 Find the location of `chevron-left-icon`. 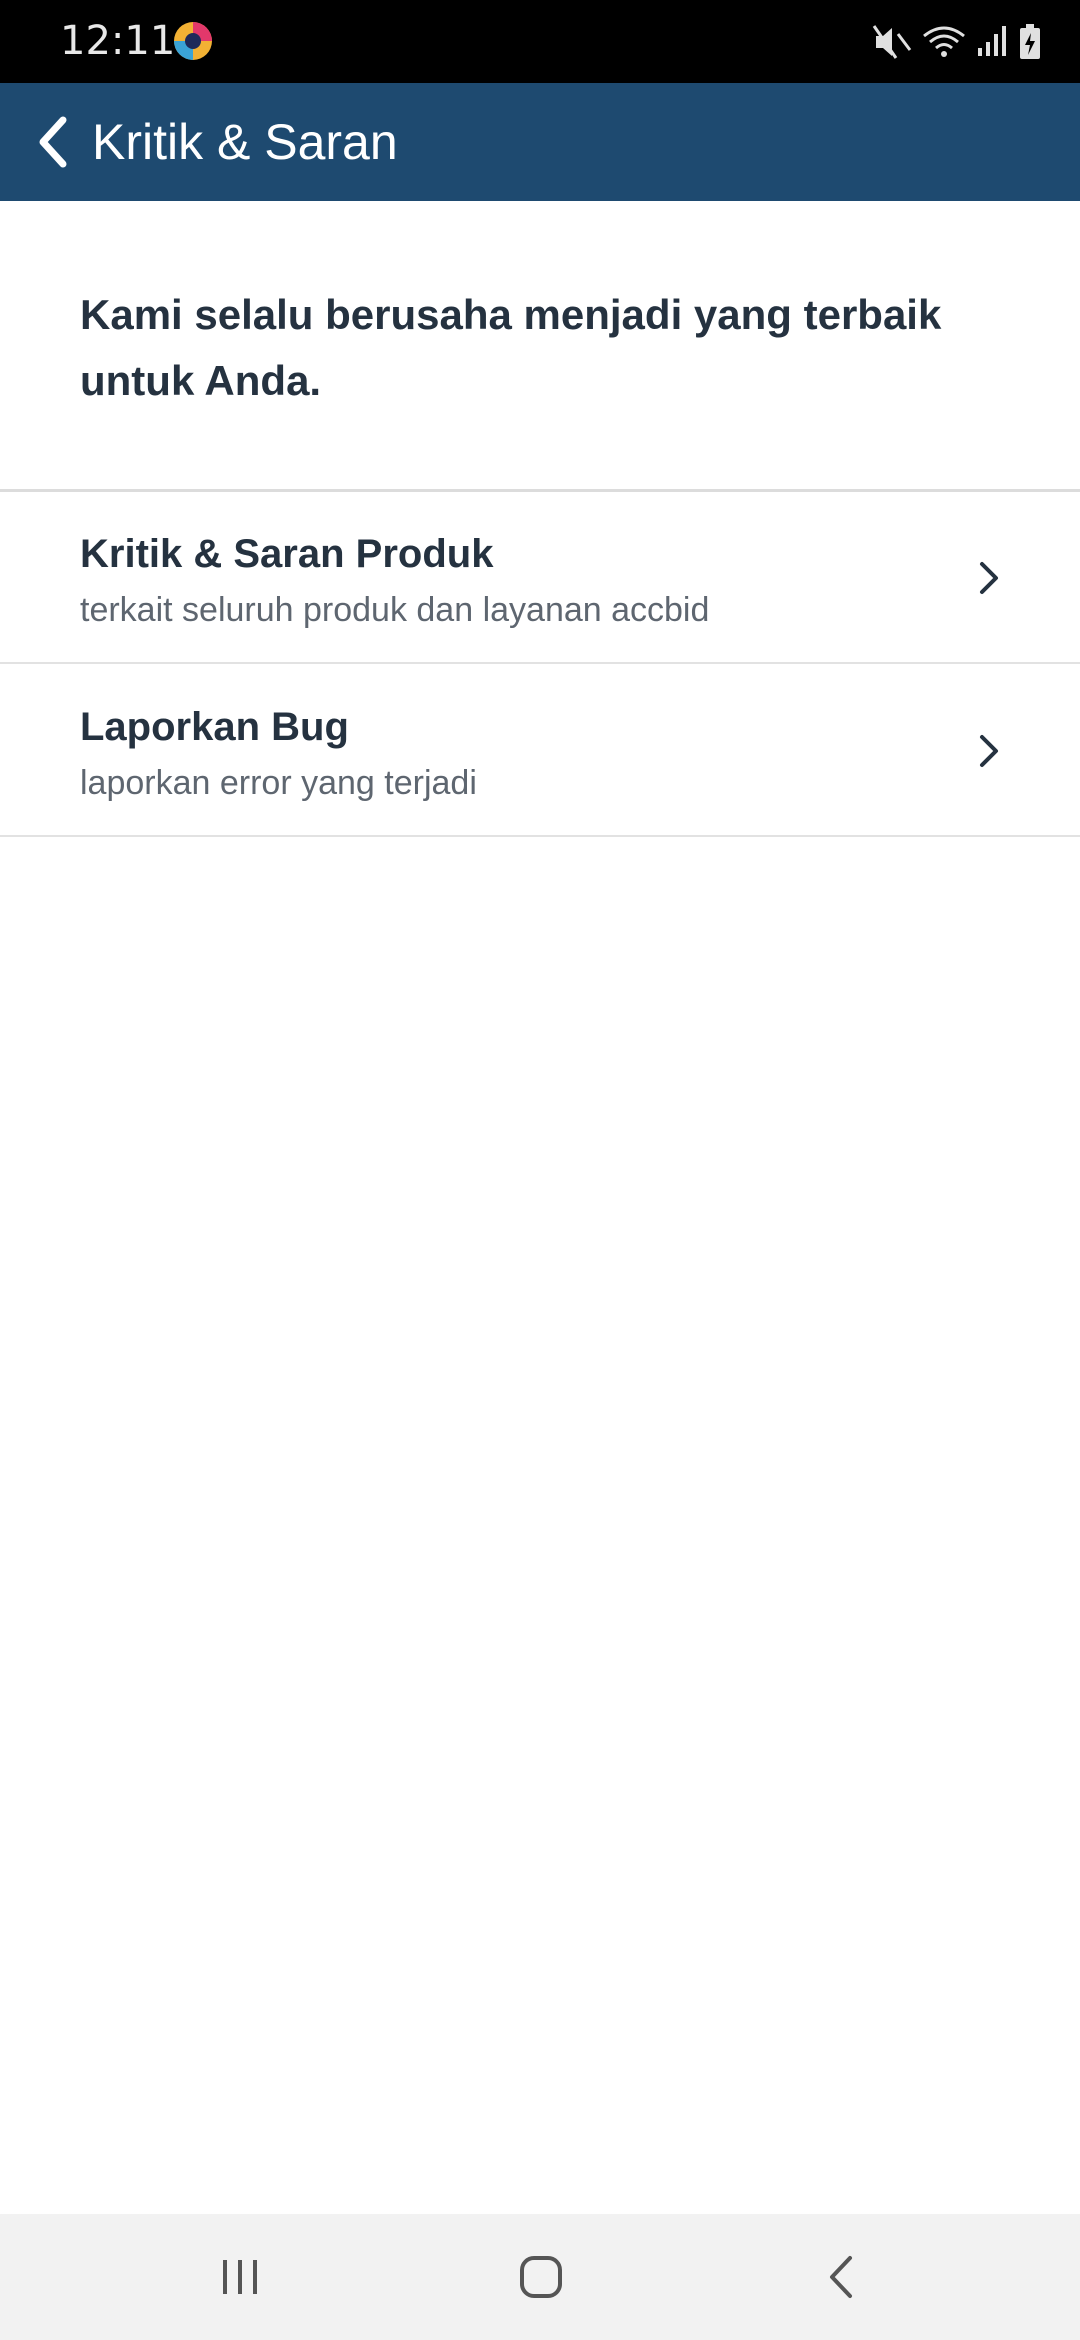

chevron-left-icon is located at coordinates (53, 142).